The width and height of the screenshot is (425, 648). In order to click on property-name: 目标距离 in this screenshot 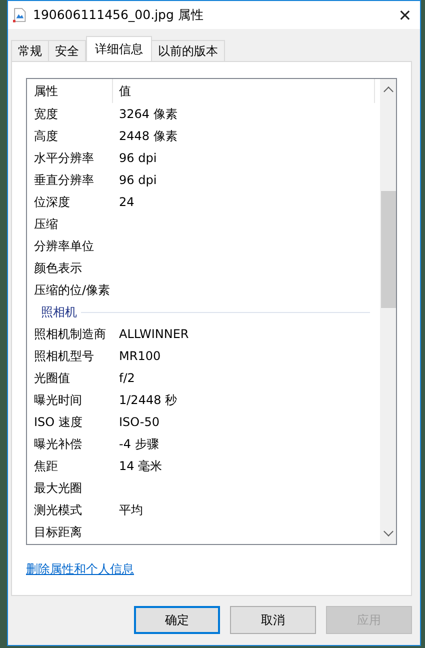, I will do `click(58, 532)`.